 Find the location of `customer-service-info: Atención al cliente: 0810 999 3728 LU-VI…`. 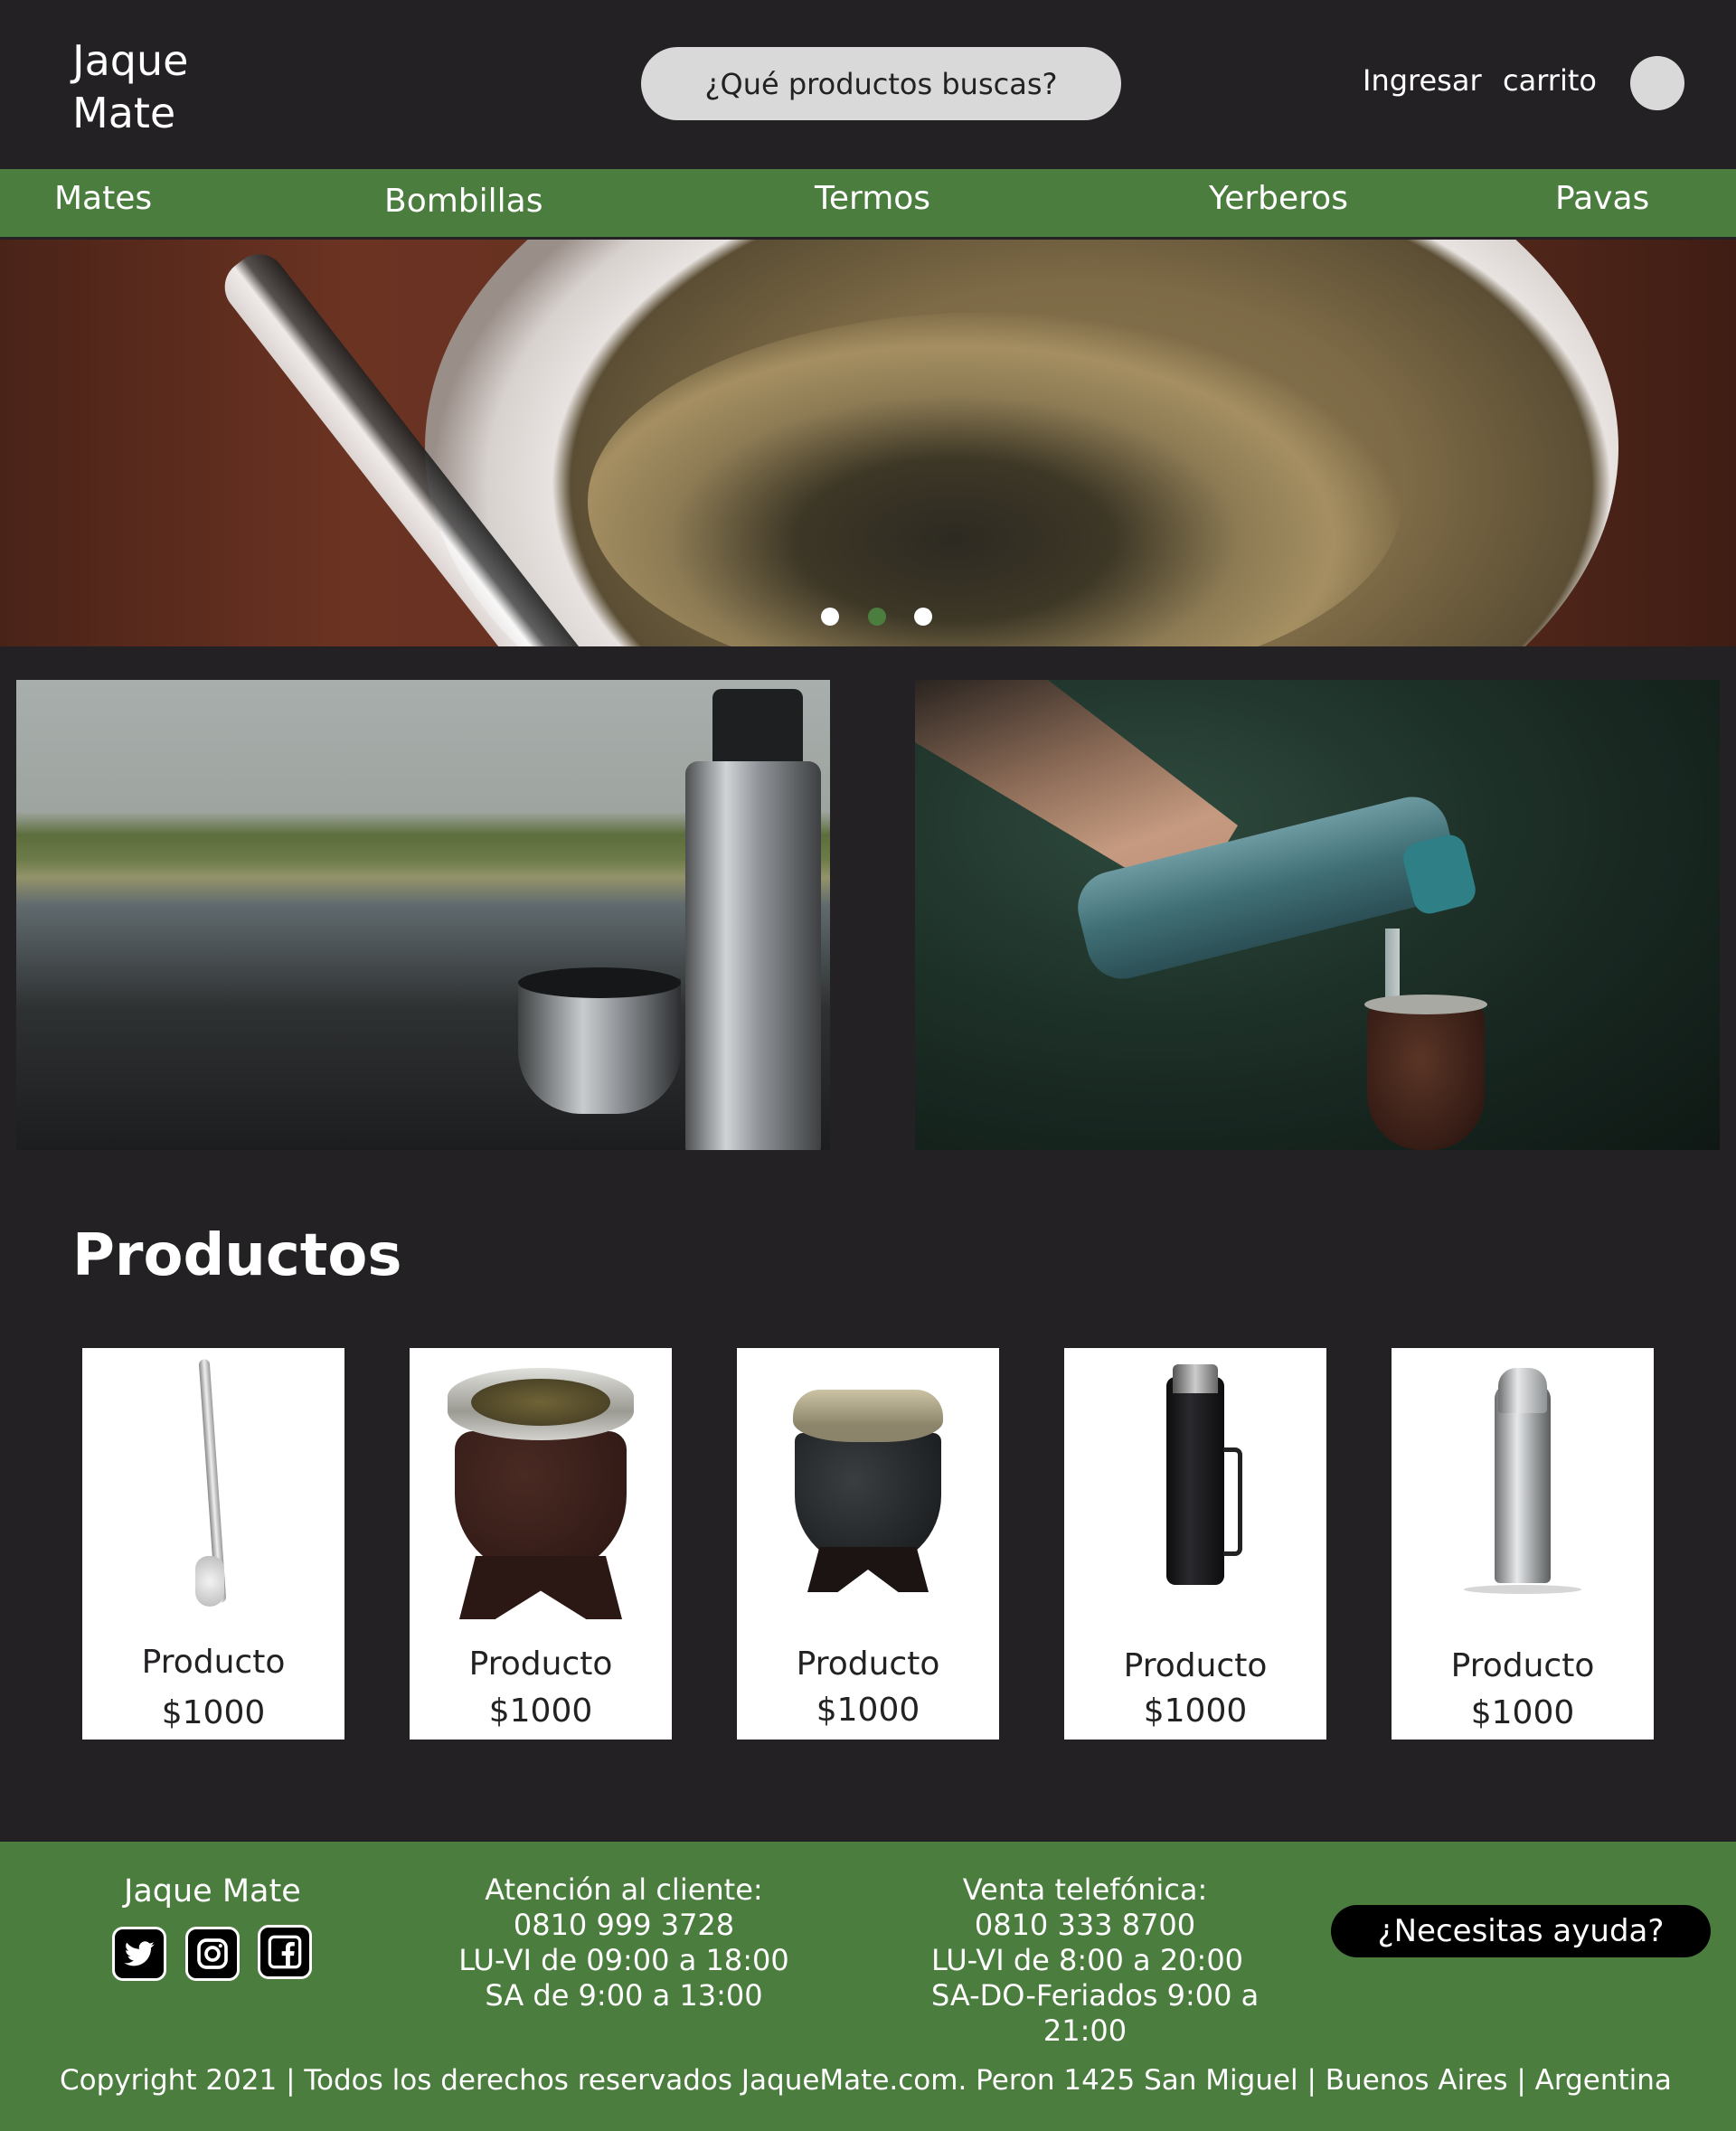

customer-service-info: Atención al cliente: 0810 999 3728 LU-VI… is located at coordinates (624, 1942).